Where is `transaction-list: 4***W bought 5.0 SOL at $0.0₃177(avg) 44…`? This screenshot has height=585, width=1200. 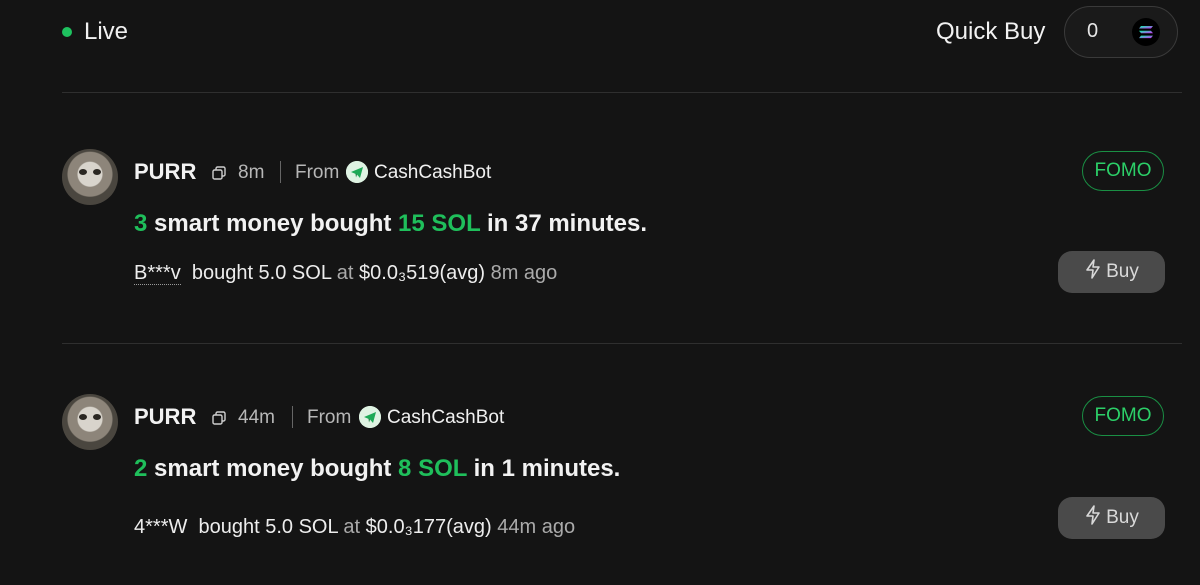
transaction-list: 4***W bought 5.0 SOL at $0.0₃177(avg) 44… is located at coordinates (600, 517).